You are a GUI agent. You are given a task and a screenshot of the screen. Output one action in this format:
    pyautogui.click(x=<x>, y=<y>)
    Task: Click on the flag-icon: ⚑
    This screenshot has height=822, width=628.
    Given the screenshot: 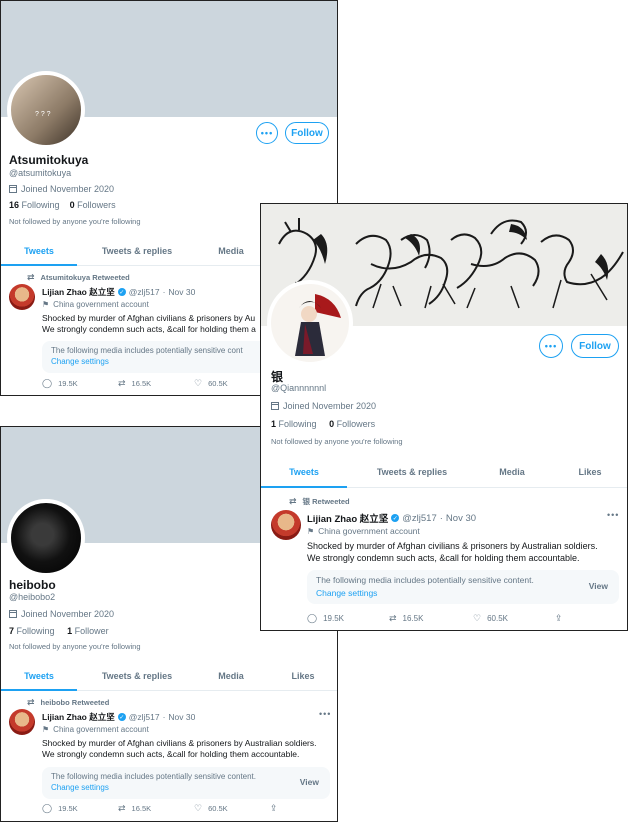 What is the action you would take?
    pyautogui.click(x=311, y=531)
    